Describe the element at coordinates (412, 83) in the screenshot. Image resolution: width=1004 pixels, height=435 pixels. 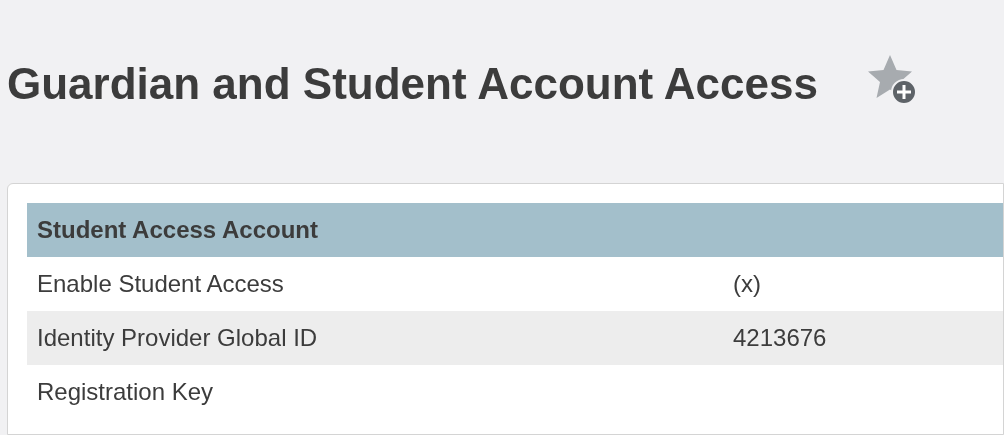
I see `page-title: Guardian and Student Account Access` at that location.